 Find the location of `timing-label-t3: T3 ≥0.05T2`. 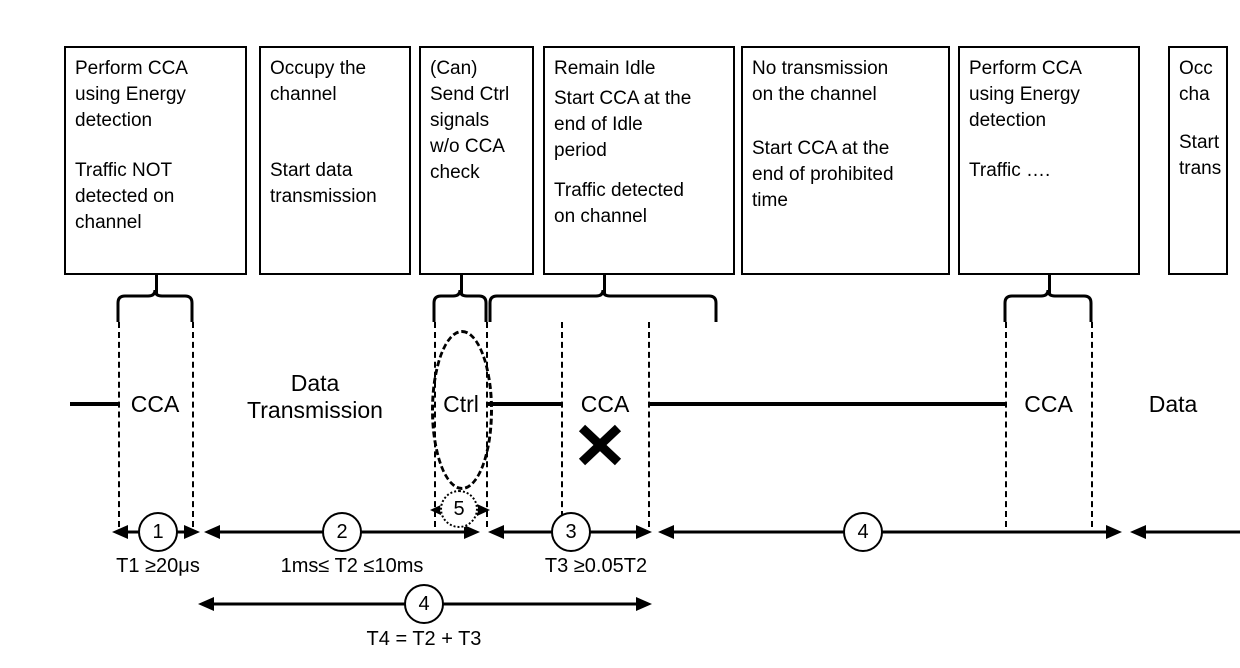

timing-label-t3: T3 ≥0.05T2 is located at coordinates (596, 566).